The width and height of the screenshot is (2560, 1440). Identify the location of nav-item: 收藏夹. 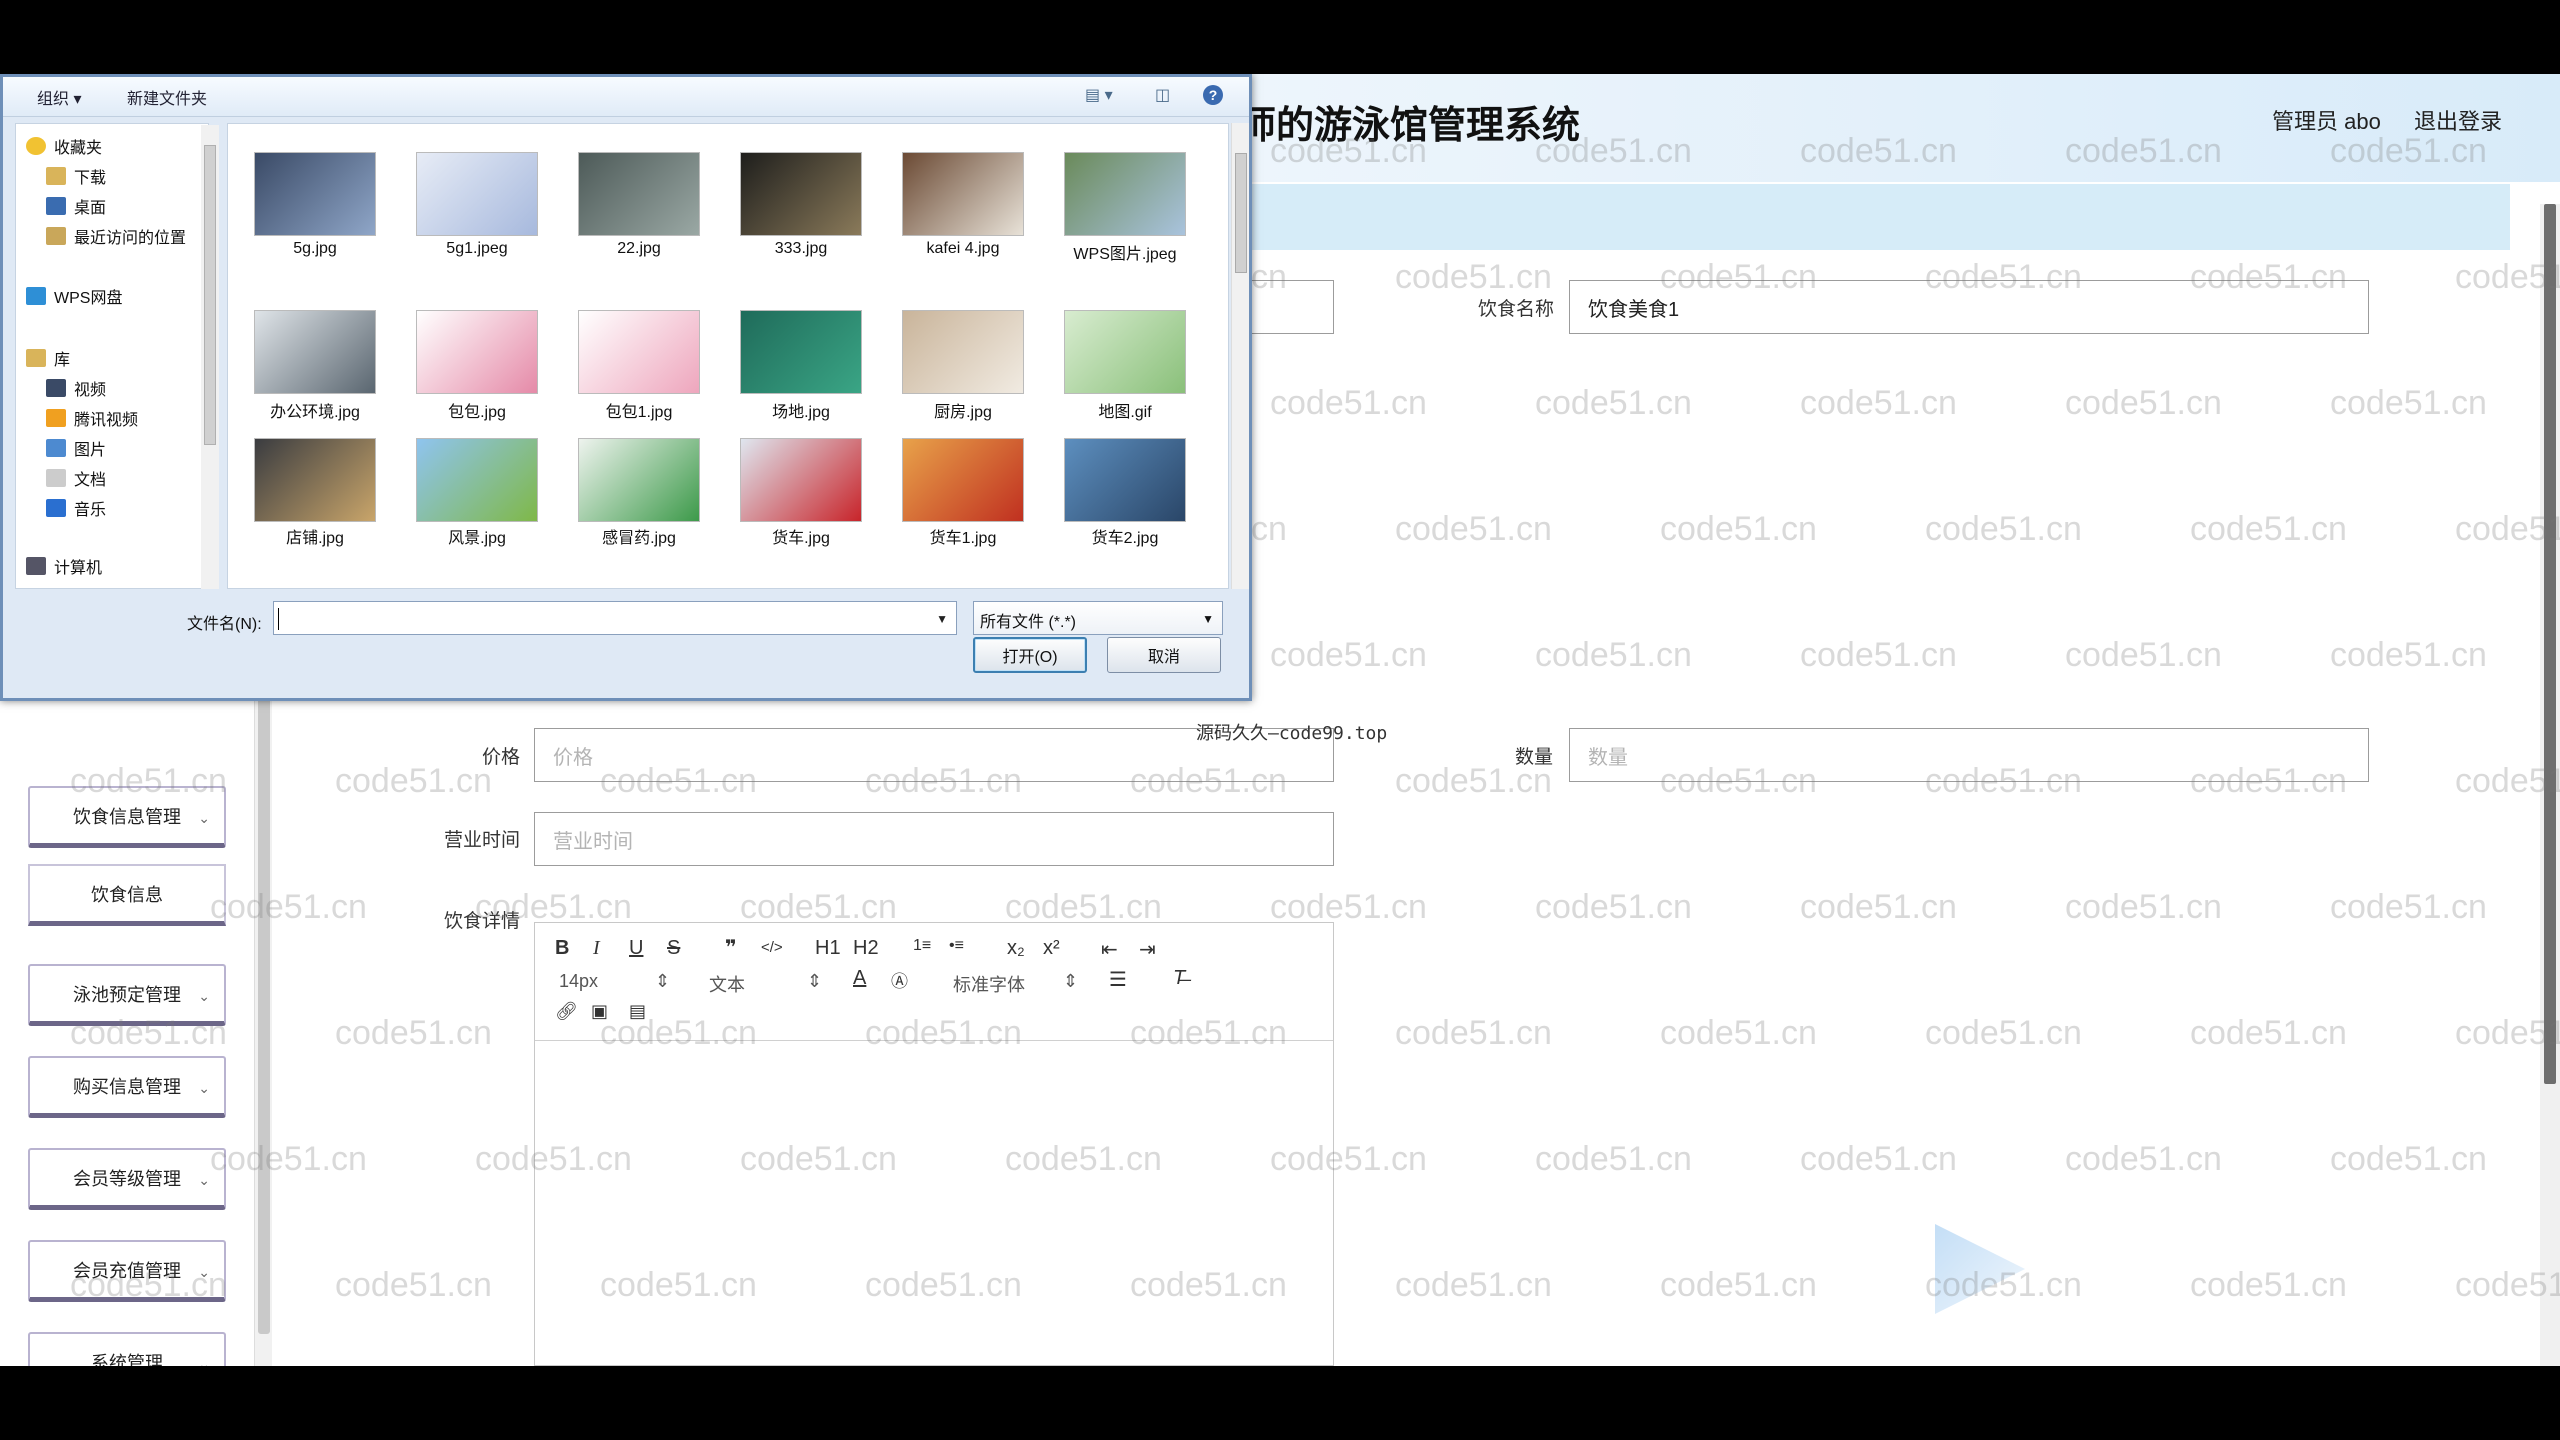
(64, 146).